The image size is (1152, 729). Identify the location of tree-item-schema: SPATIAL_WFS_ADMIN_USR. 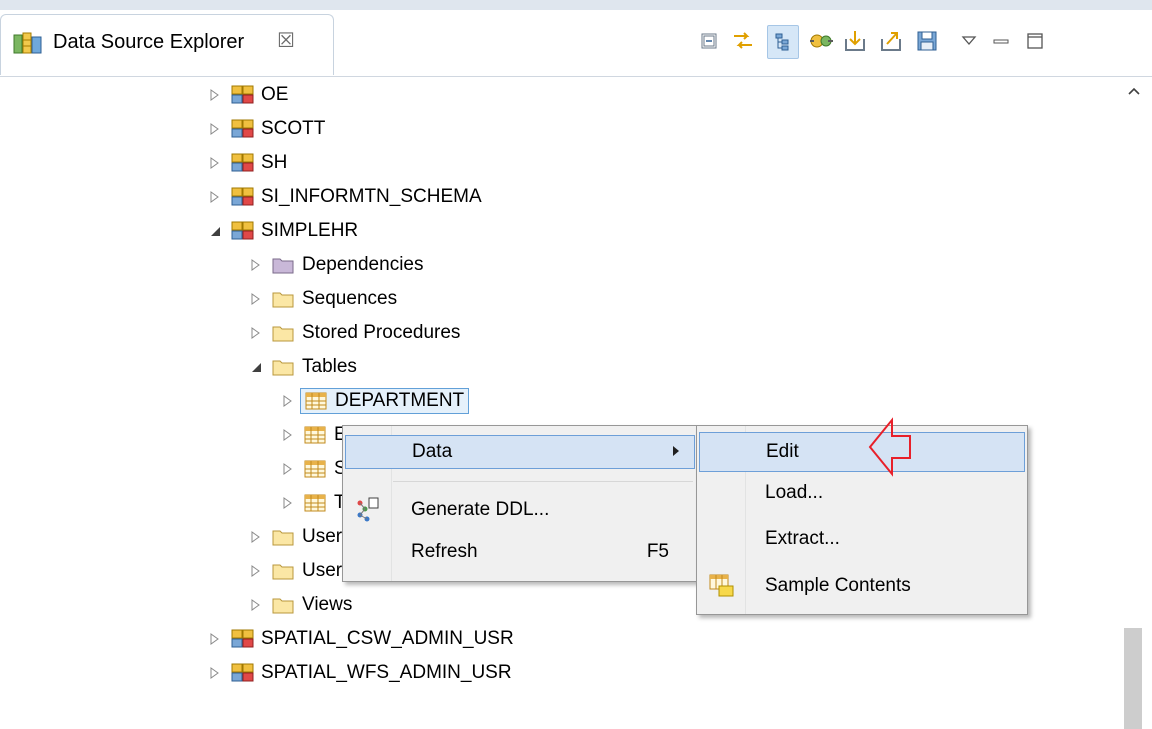
(358, 673).